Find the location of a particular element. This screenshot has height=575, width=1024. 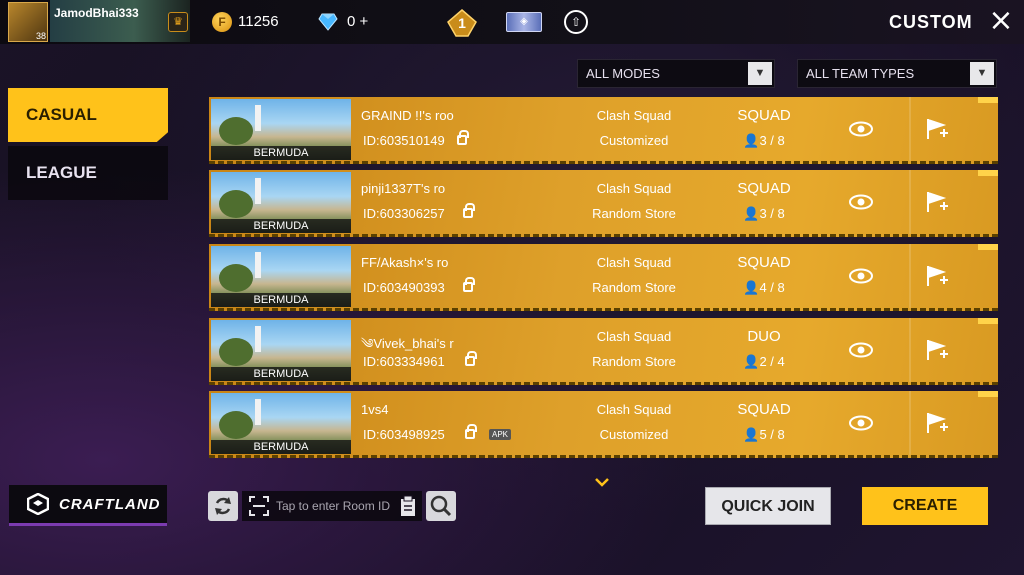

page-title: CUSTOM is located at coordinates (931, 22).